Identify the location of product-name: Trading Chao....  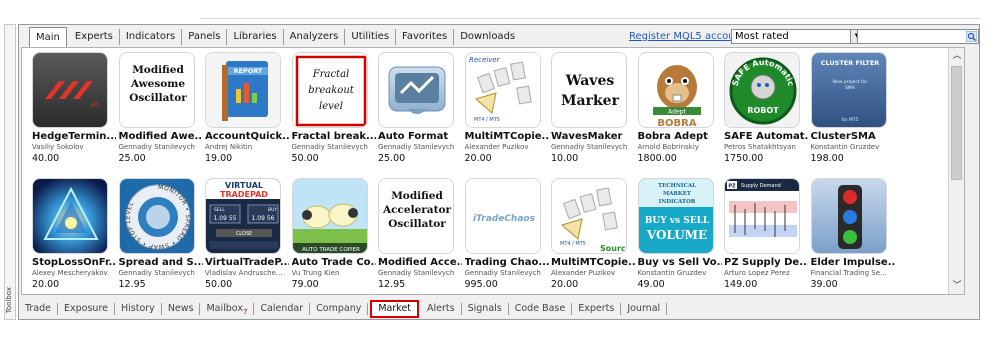
(507, 262).